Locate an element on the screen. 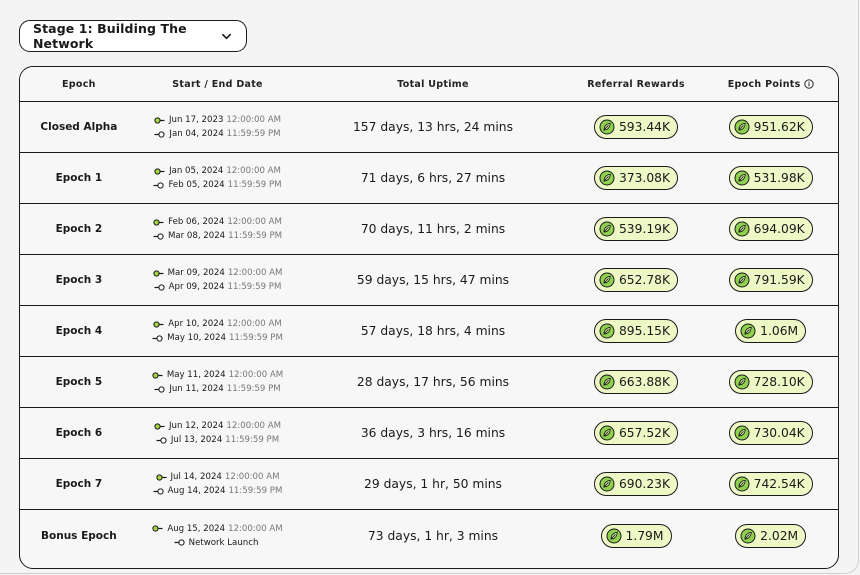  end-date-value: Apr 09, 2024 is located at coordinates (196, 287).